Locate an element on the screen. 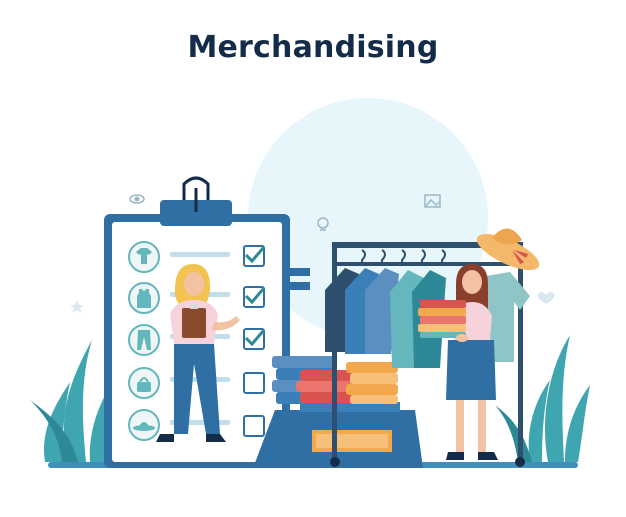  left-plants is located at coordinates (72, 401).